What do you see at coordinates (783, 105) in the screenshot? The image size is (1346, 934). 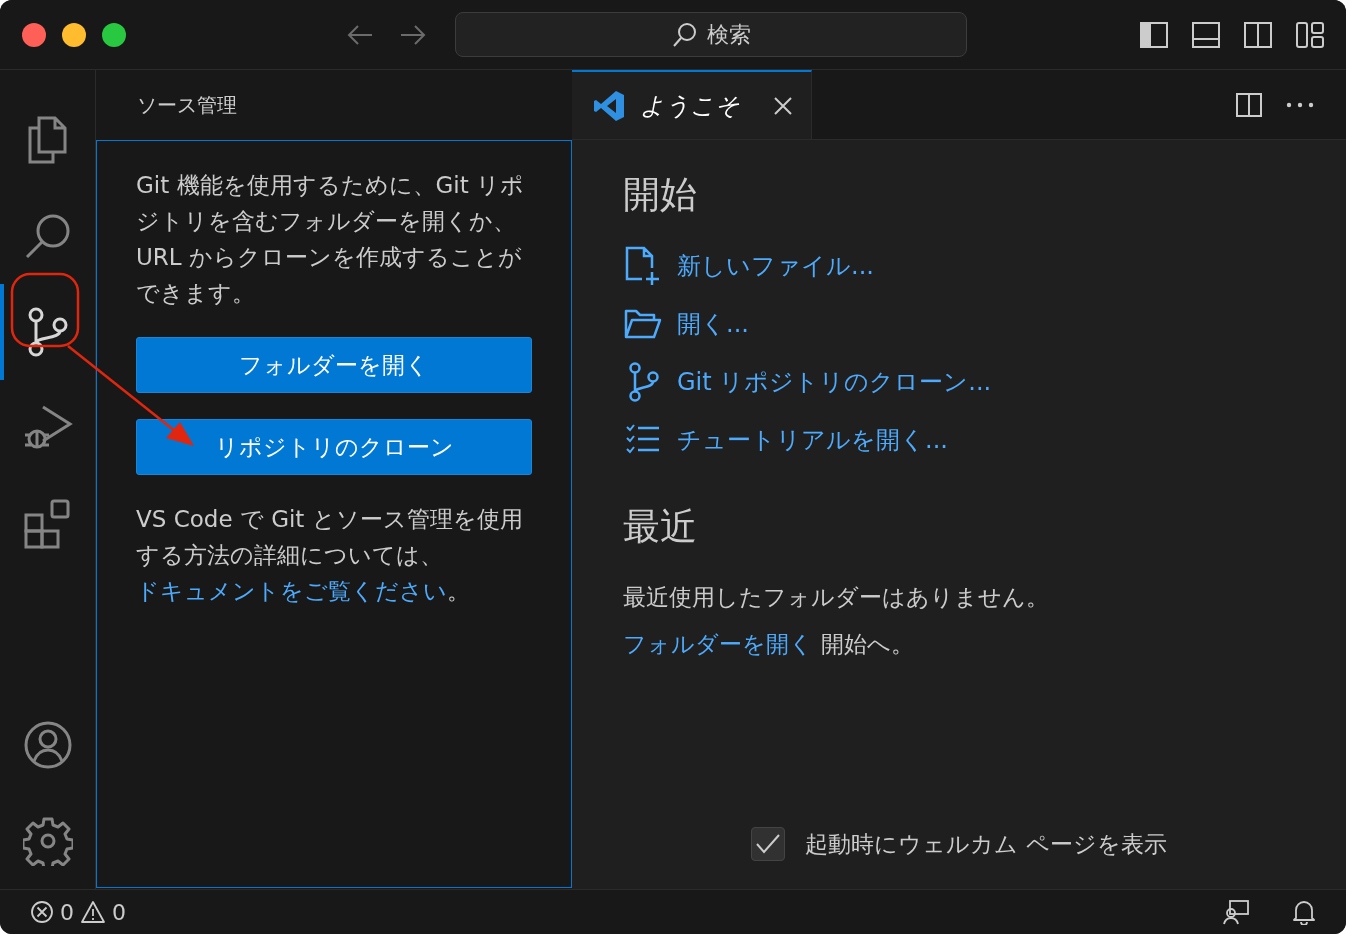 I see `close-icon` at bounding box center [783, 105].